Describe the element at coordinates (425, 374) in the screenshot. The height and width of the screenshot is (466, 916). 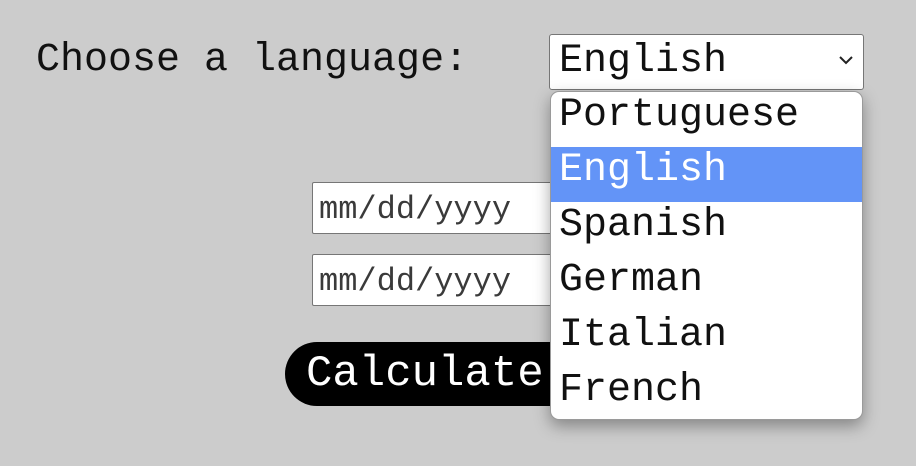
I see `calculate-button-label: Calculate` at that location.